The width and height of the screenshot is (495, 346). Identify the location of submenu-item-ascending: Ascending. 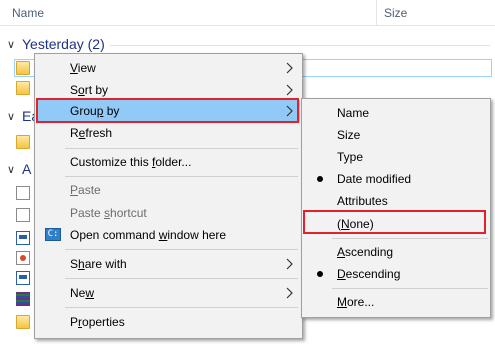
(396, 252).